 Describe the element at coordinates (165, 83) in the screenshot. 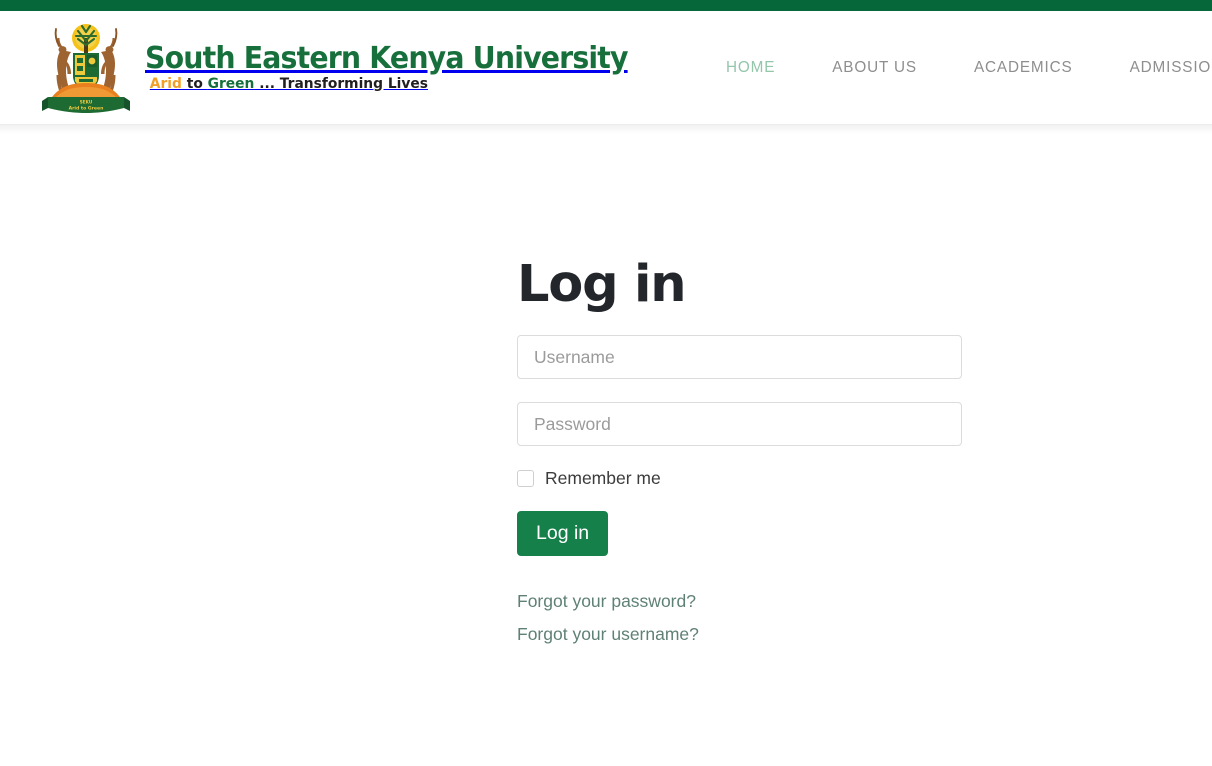

I see `tagline-arid: Arid` at that location.